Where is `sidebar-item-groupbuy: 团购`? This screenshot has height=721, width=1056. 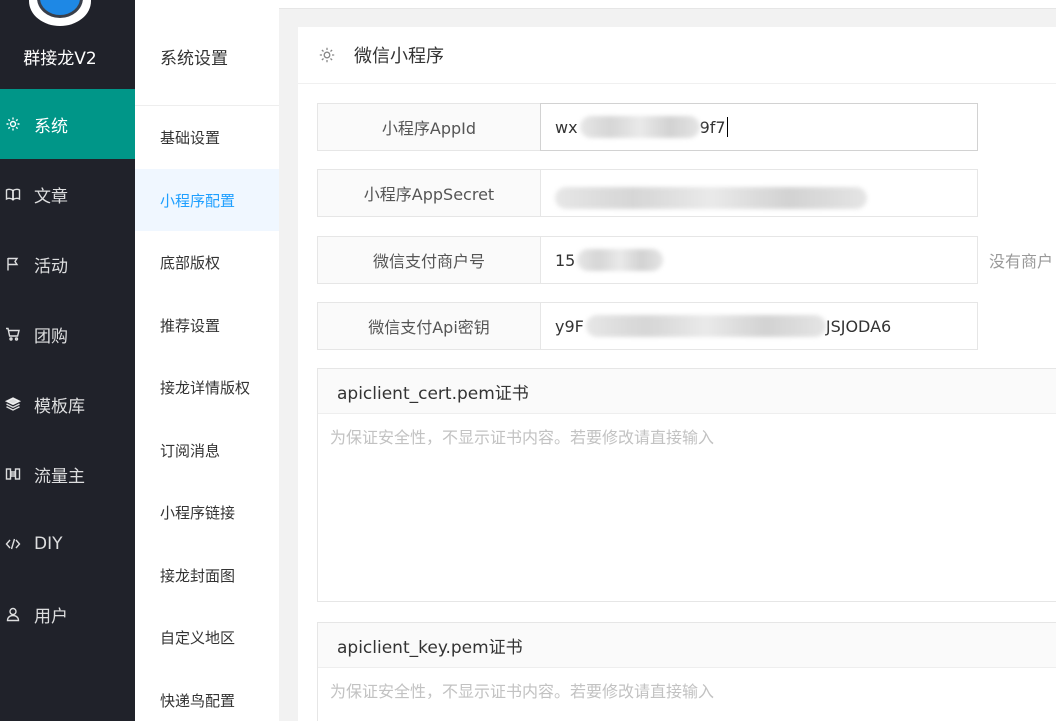
sidebar-item-groupbuy: 团购 is located at coordinates (67, 334).